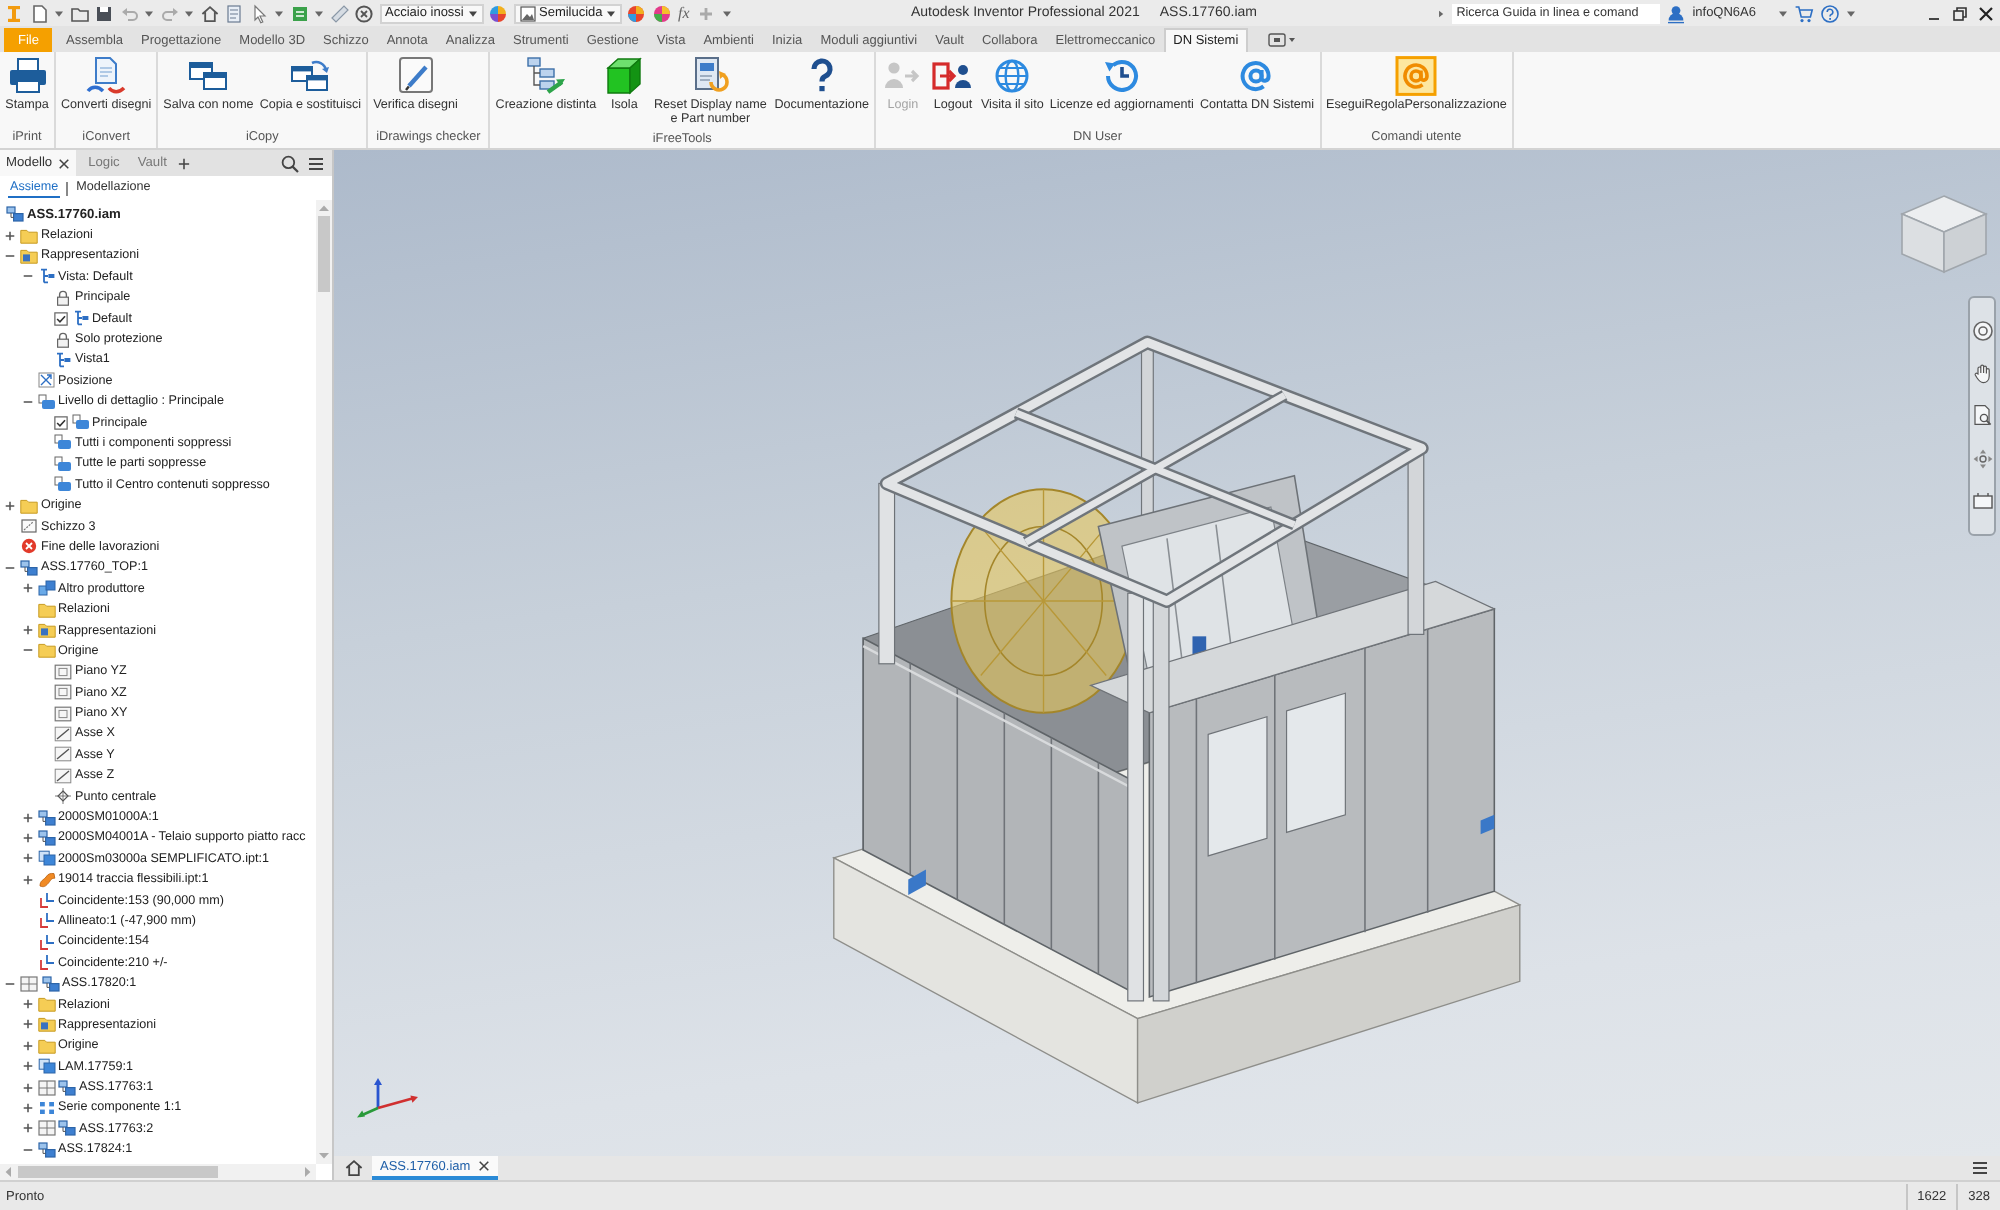  What do you see at coordinates (104, 13) in the screenshot?
I see `save-icon` at bounding box center [104, 13].